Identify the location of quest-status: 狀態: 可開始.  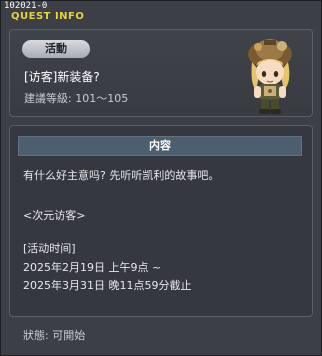
(54, 335).